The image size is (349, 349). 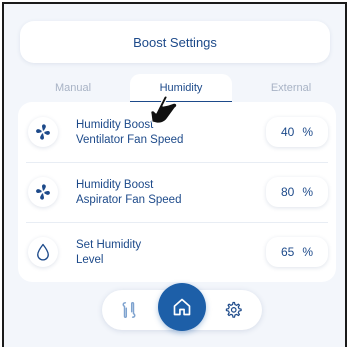 I want to click on bottom-nav, so click(x=182, y=307).